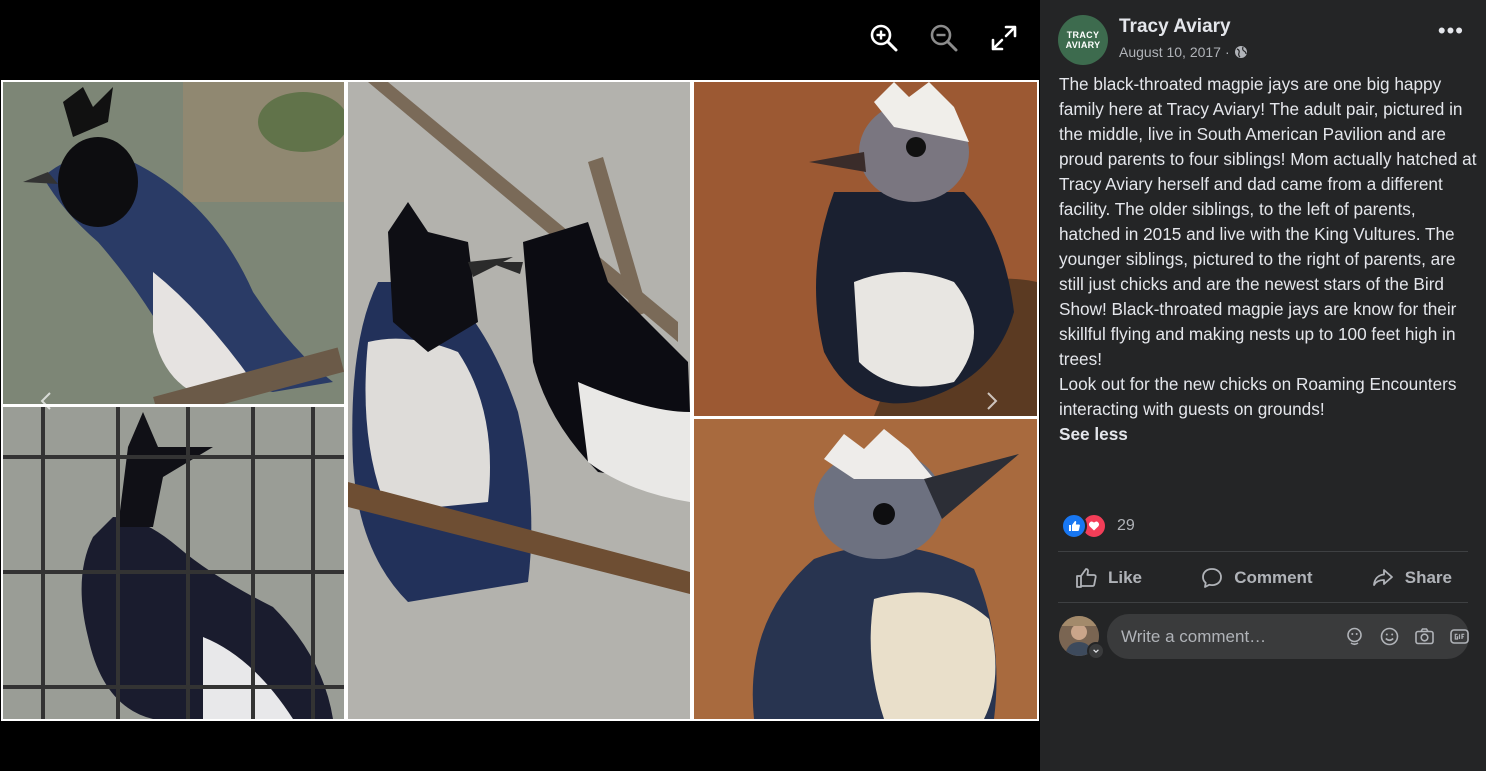 Image resolution: width=1486 pixels, height=771 pixels. Describe the element at coordinates (1083, 45) in the screenshot. I see `avatar-text-line-2: AVIARY` at that location.